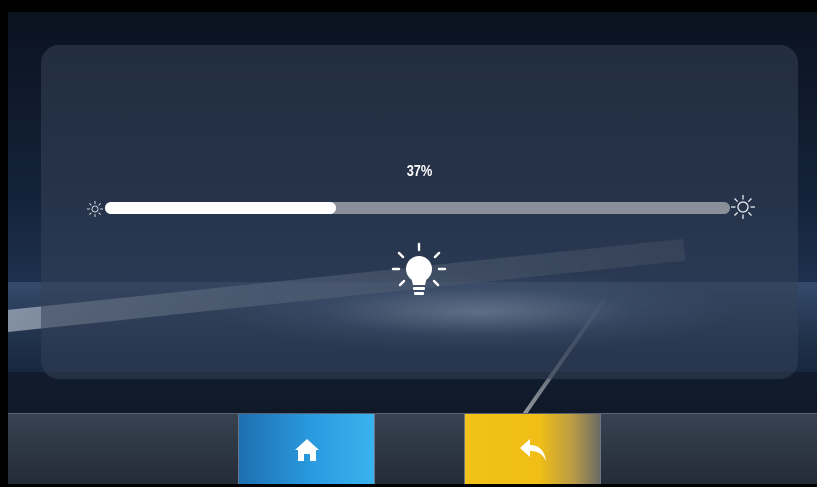 Image resolution: width=817 pixels, height=487 pixels. I want to click on brightness-slider-fill, so click(221, 208).